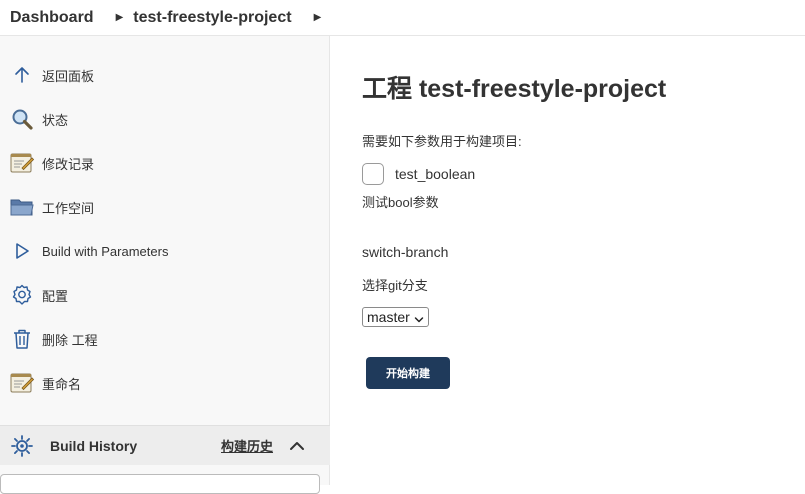 The height and width of the screenshot is (494, 805). What do you see at coordinates (297, 446) in the screenshot?
I see `chevron-up-icon` at bounding box center [297, 446].